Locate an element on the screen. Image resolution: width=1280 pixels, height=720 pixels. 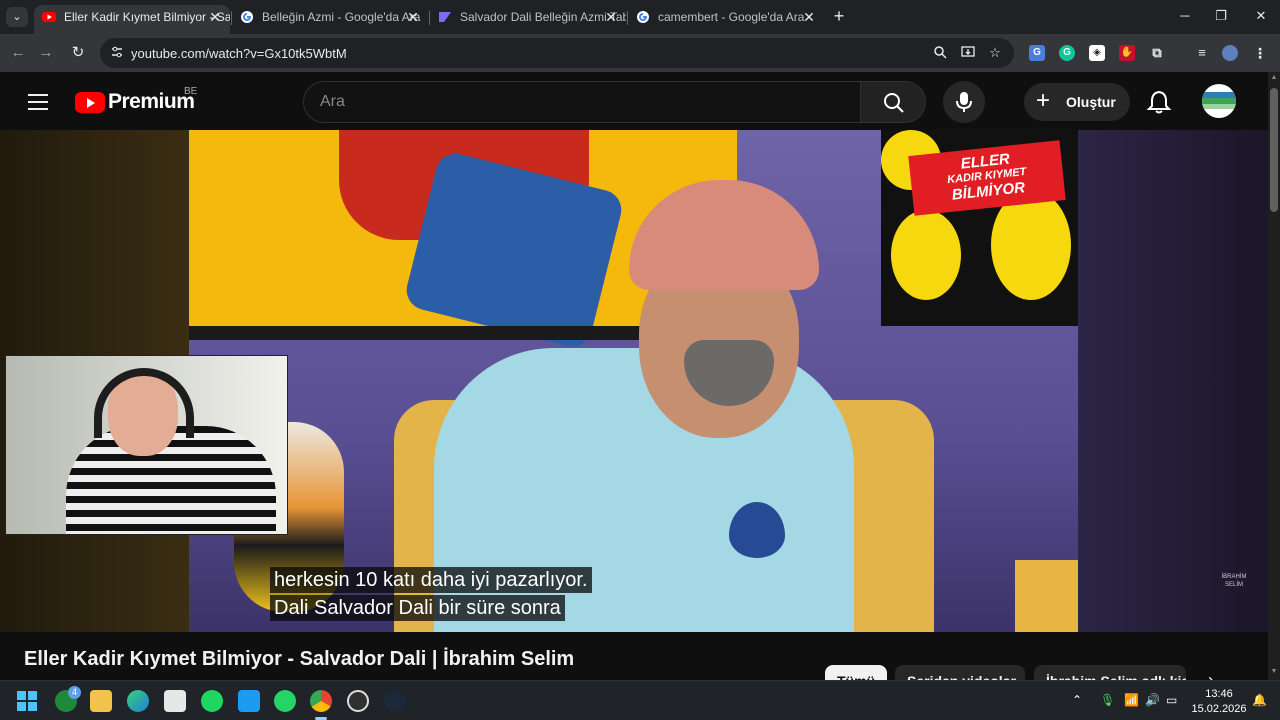
country-code: BE is located at coordinates (191, 91).